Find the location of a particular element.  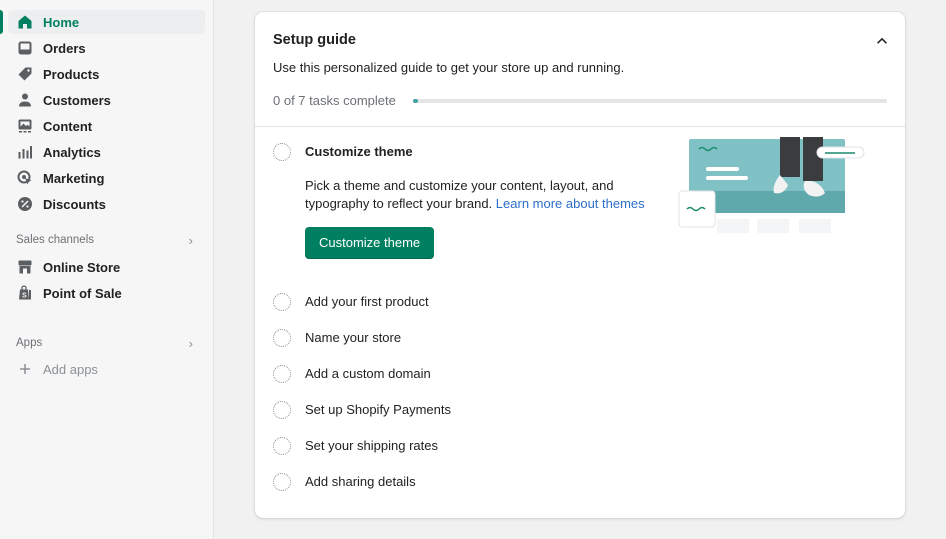

task-label: Add your first product is located at coordinates (367, 302).